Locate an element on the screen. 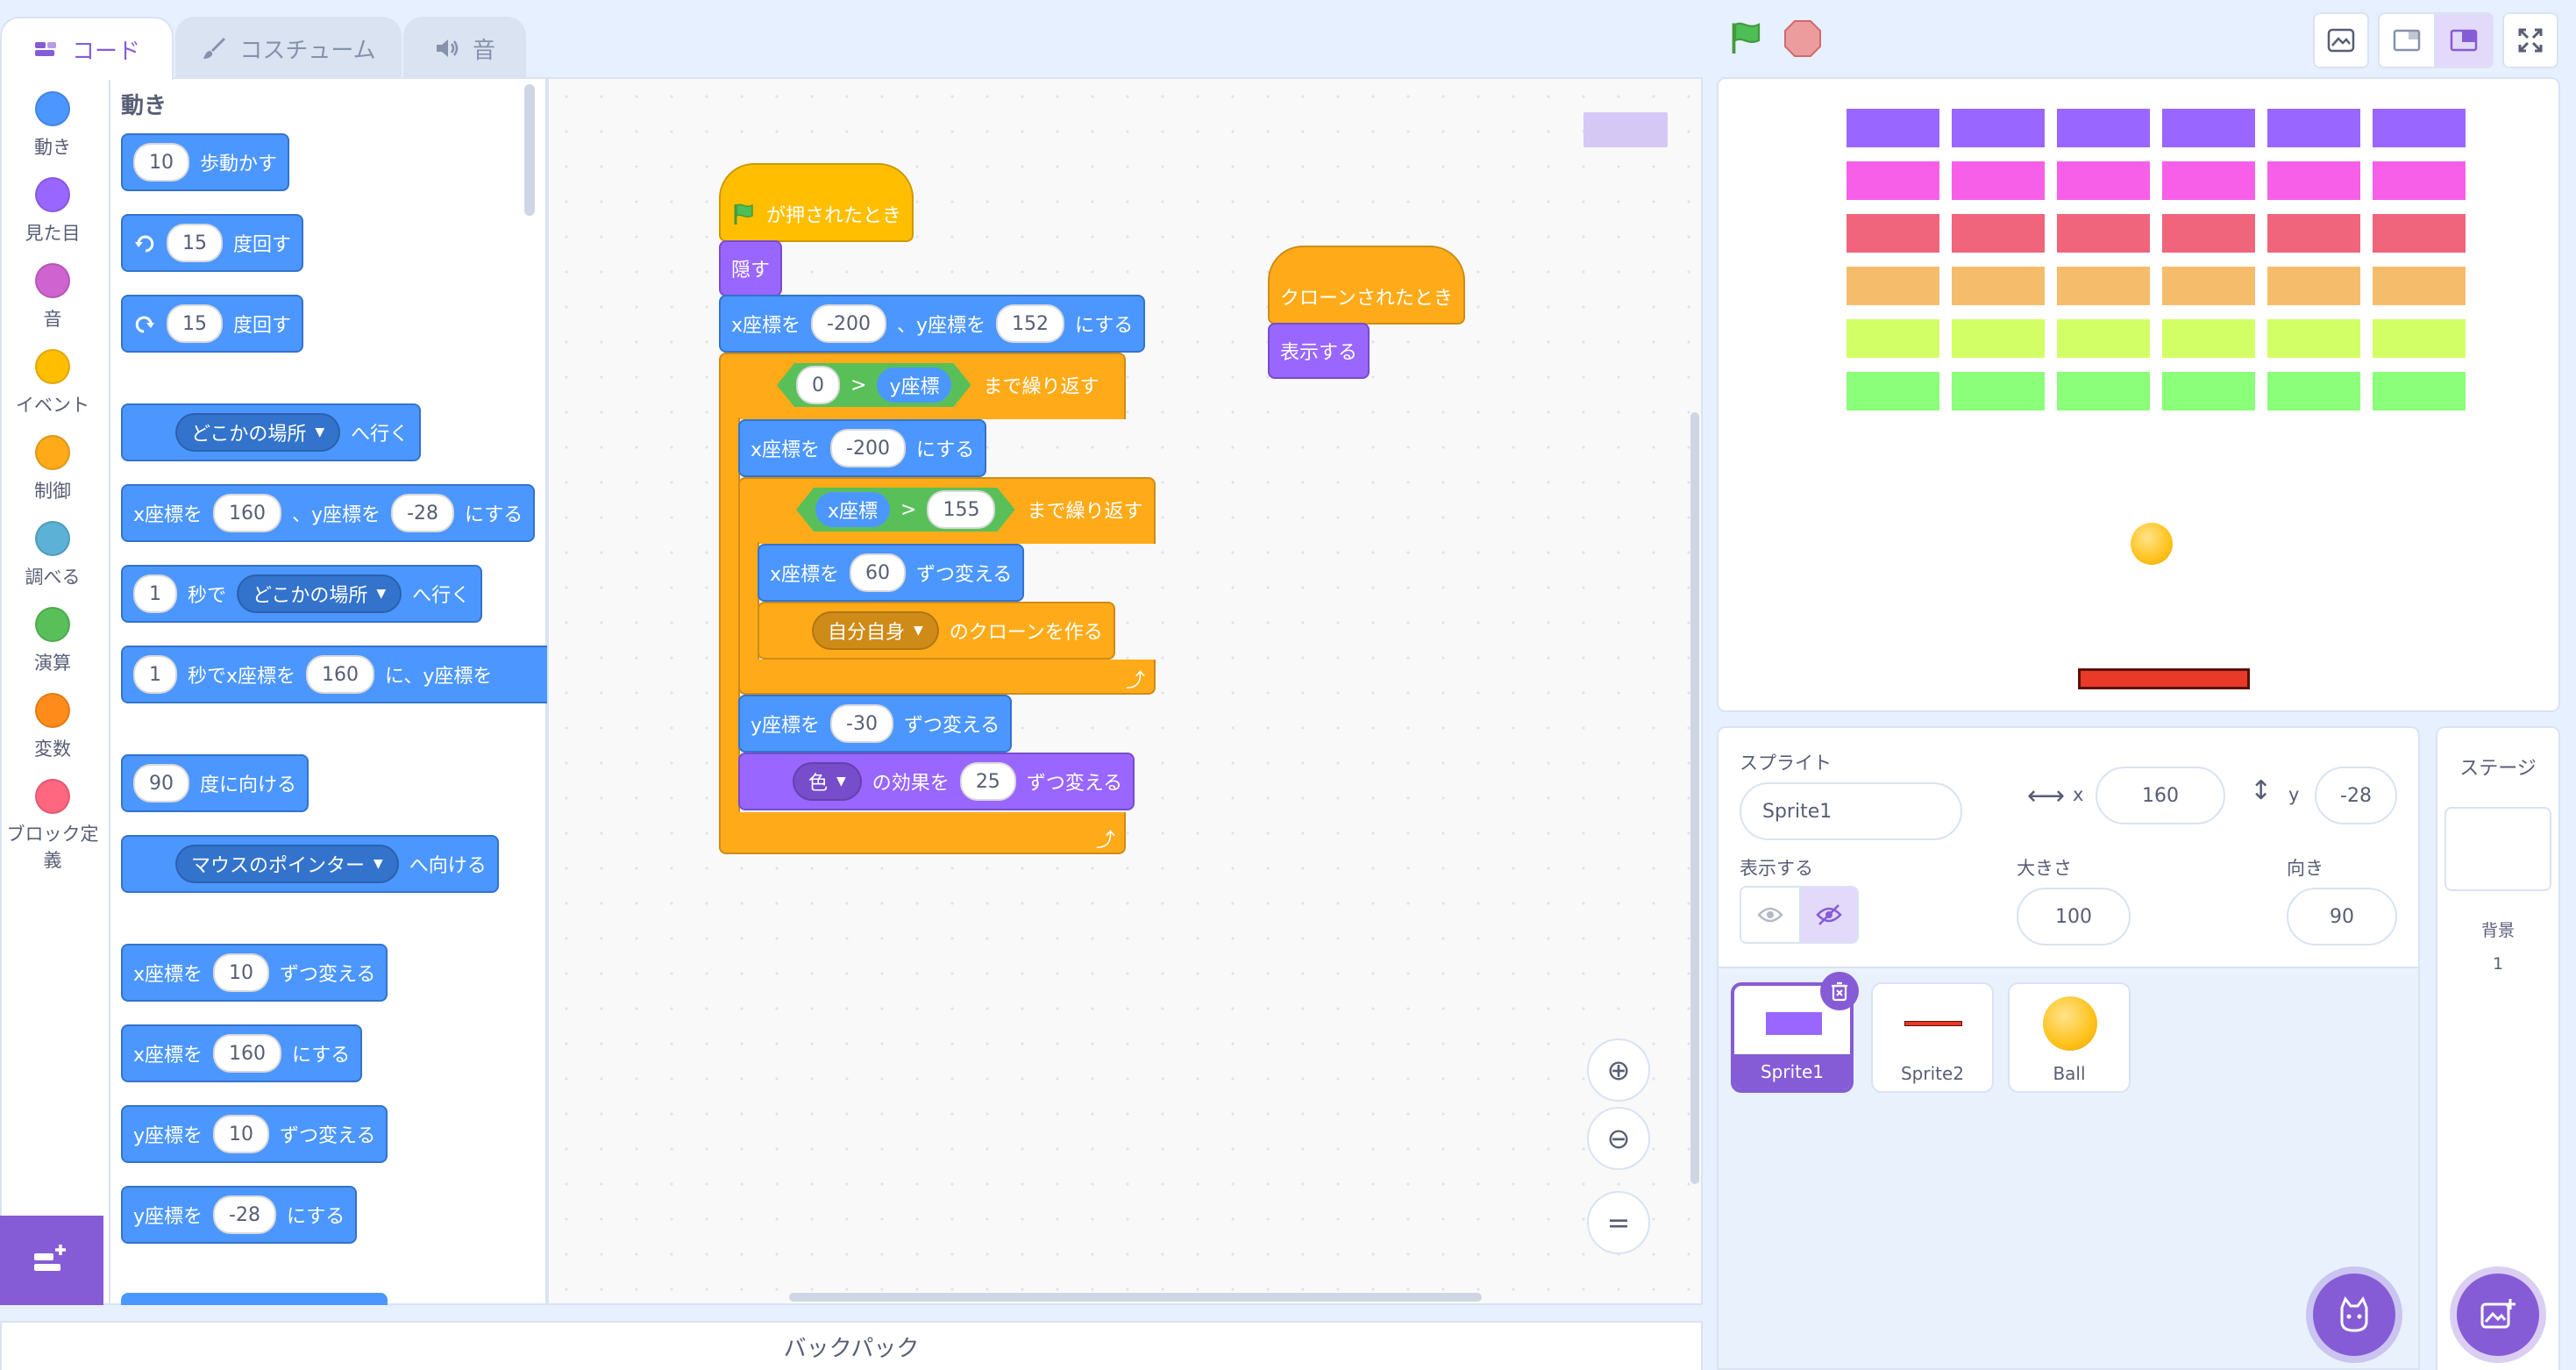  glide-xy-secs-input: 1 is located at coordinates (155, 675).